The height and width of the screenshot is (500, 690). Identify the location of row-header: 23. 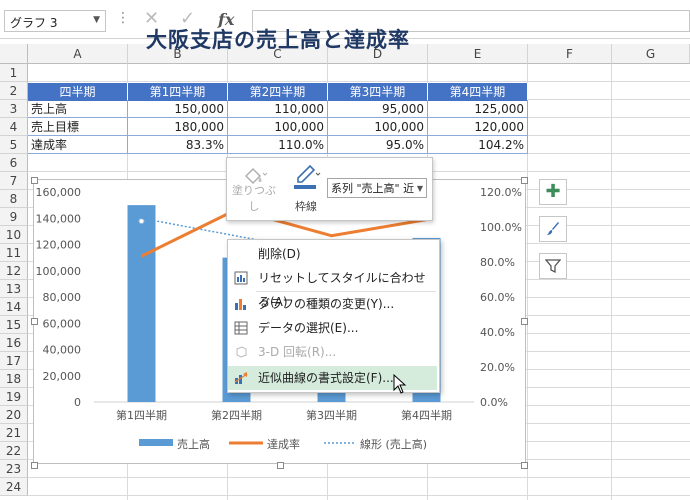
(14, 469).